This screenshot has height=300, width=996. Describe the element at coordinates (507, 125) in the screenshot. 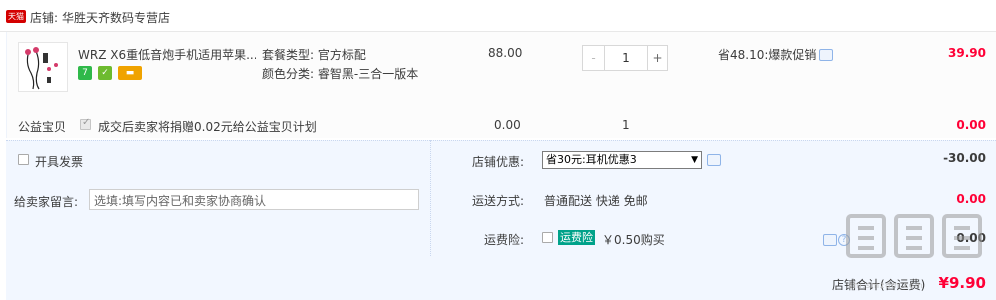

I see `charity-price: 0.00` at that location.